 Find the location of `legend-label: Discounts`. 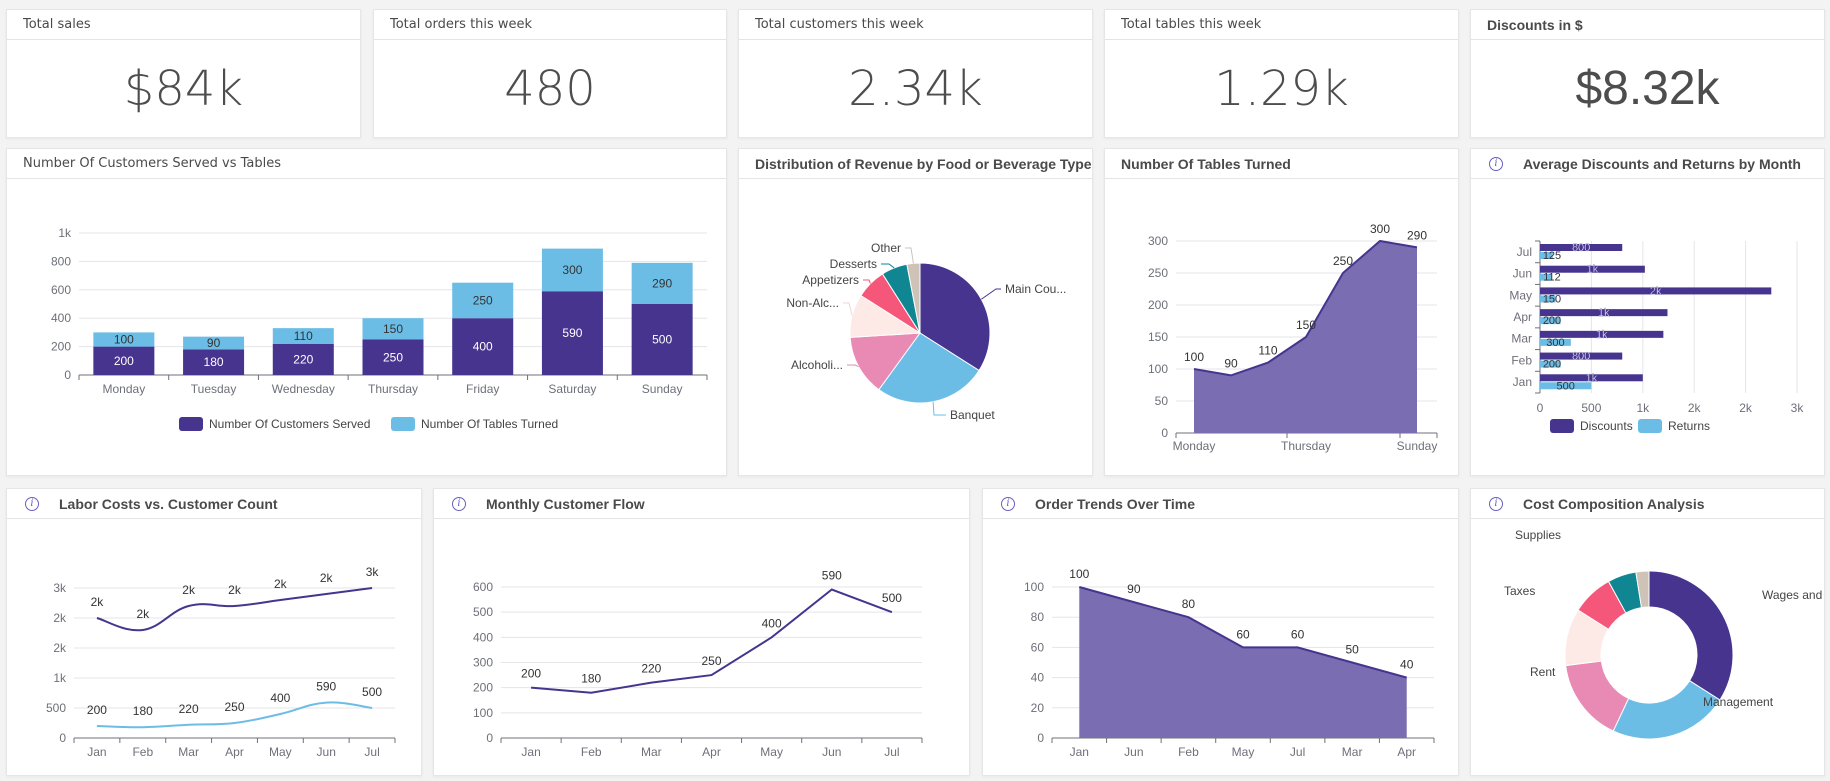

legend-label: Discounts is located at coordinates (1606, 426).